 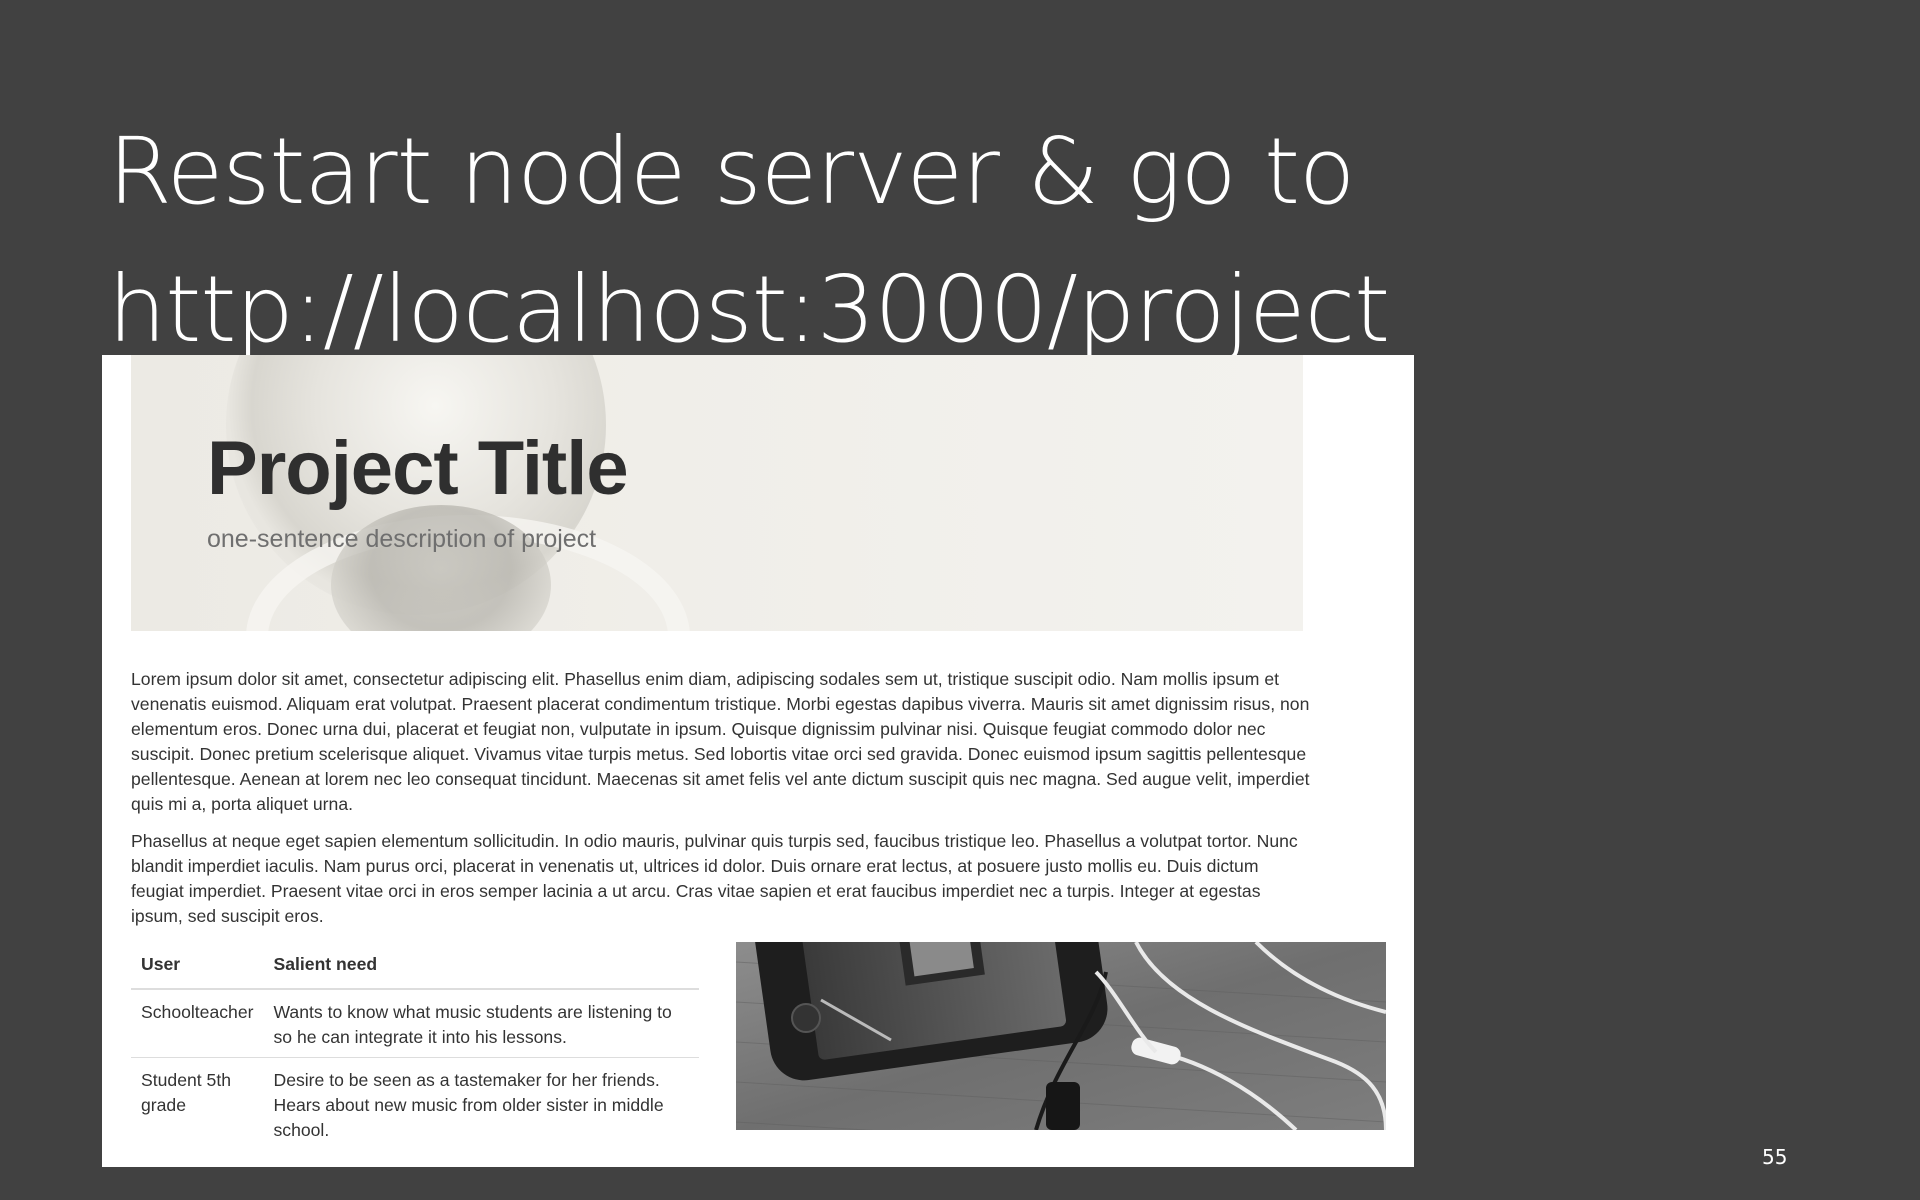 I want to click on page-number: 55, so click(x=1775, y=1157).